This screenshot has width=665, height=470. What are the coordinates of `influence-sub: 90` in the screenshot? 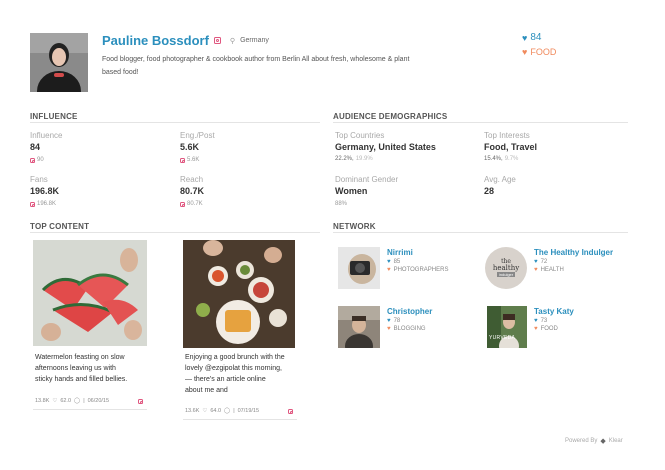 It's located at (40, 160).